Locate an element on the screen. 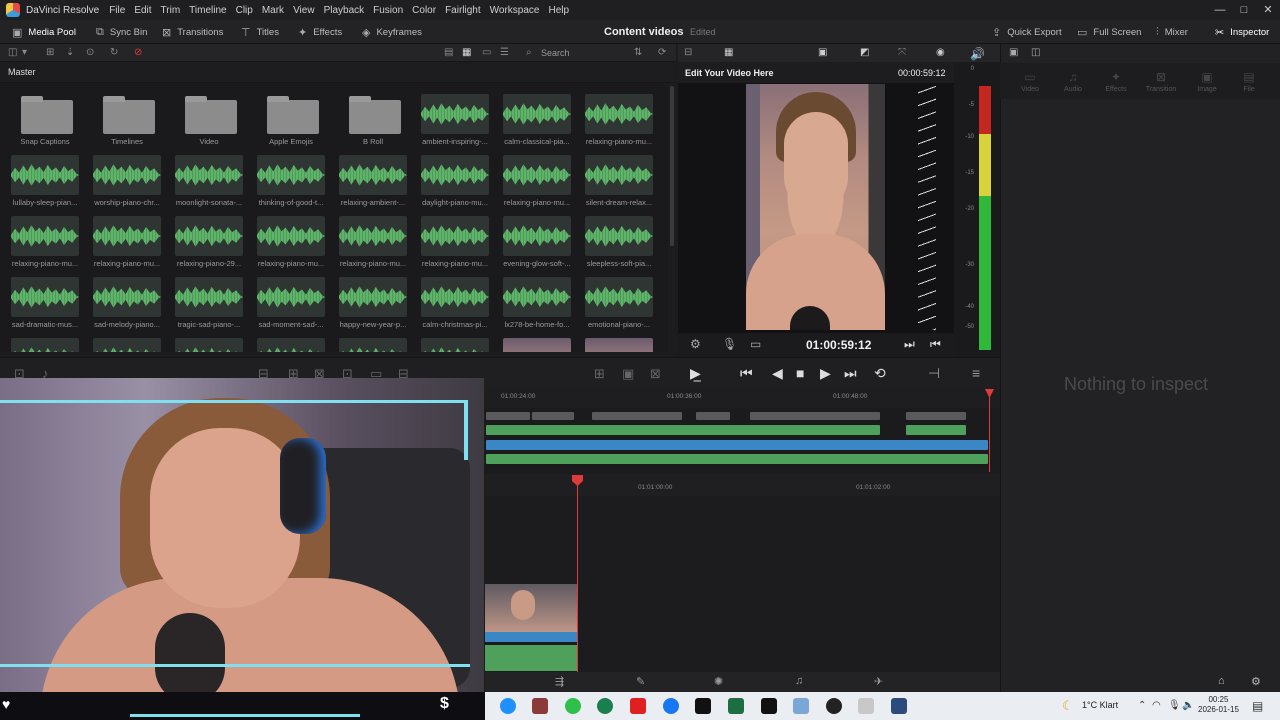  tab-video: Video is located at coordinates (1030, 89).